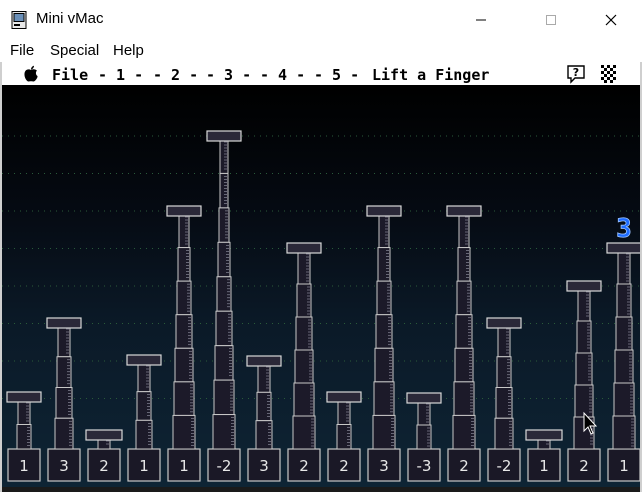 Image resolution: width=642 pixels, height=492 pixels. I want to click on maximize-icon, so click(551, 20).